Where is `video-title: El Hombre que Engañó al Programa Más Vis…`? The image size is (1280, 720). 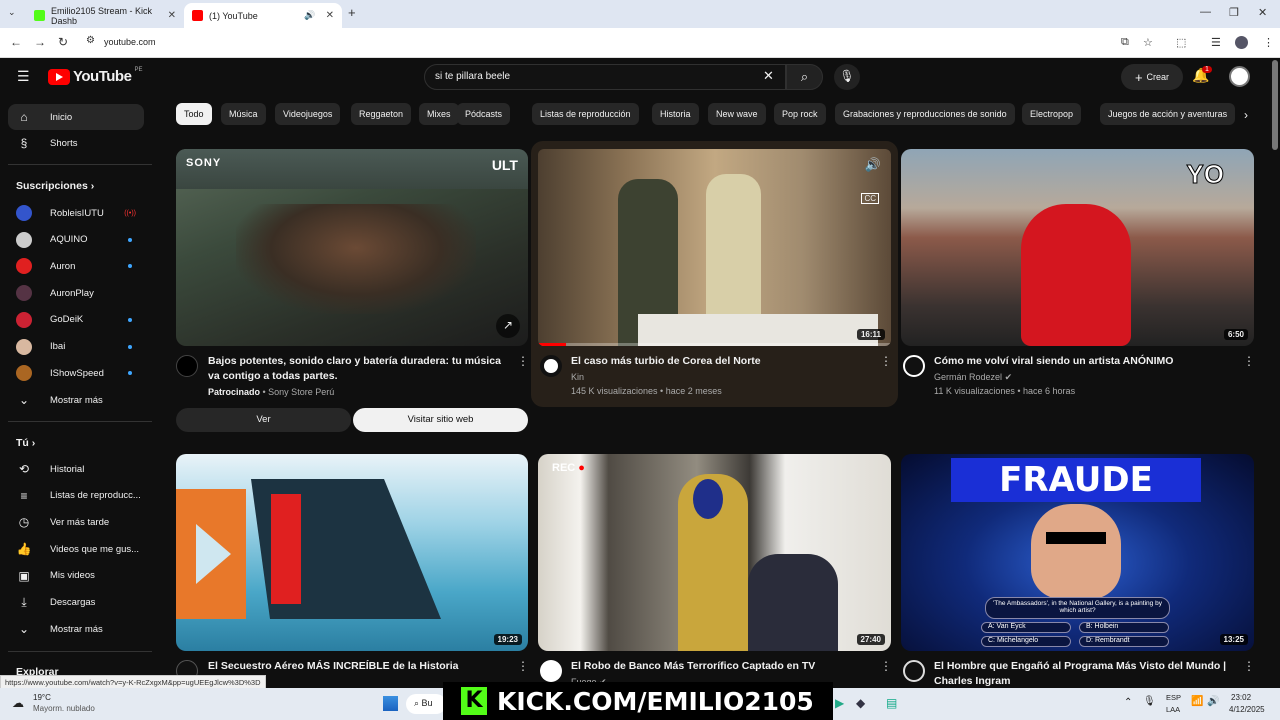
video-title: El Hombre que Engañó al Programa Más Vis… is located at coordinates (1084, 673).